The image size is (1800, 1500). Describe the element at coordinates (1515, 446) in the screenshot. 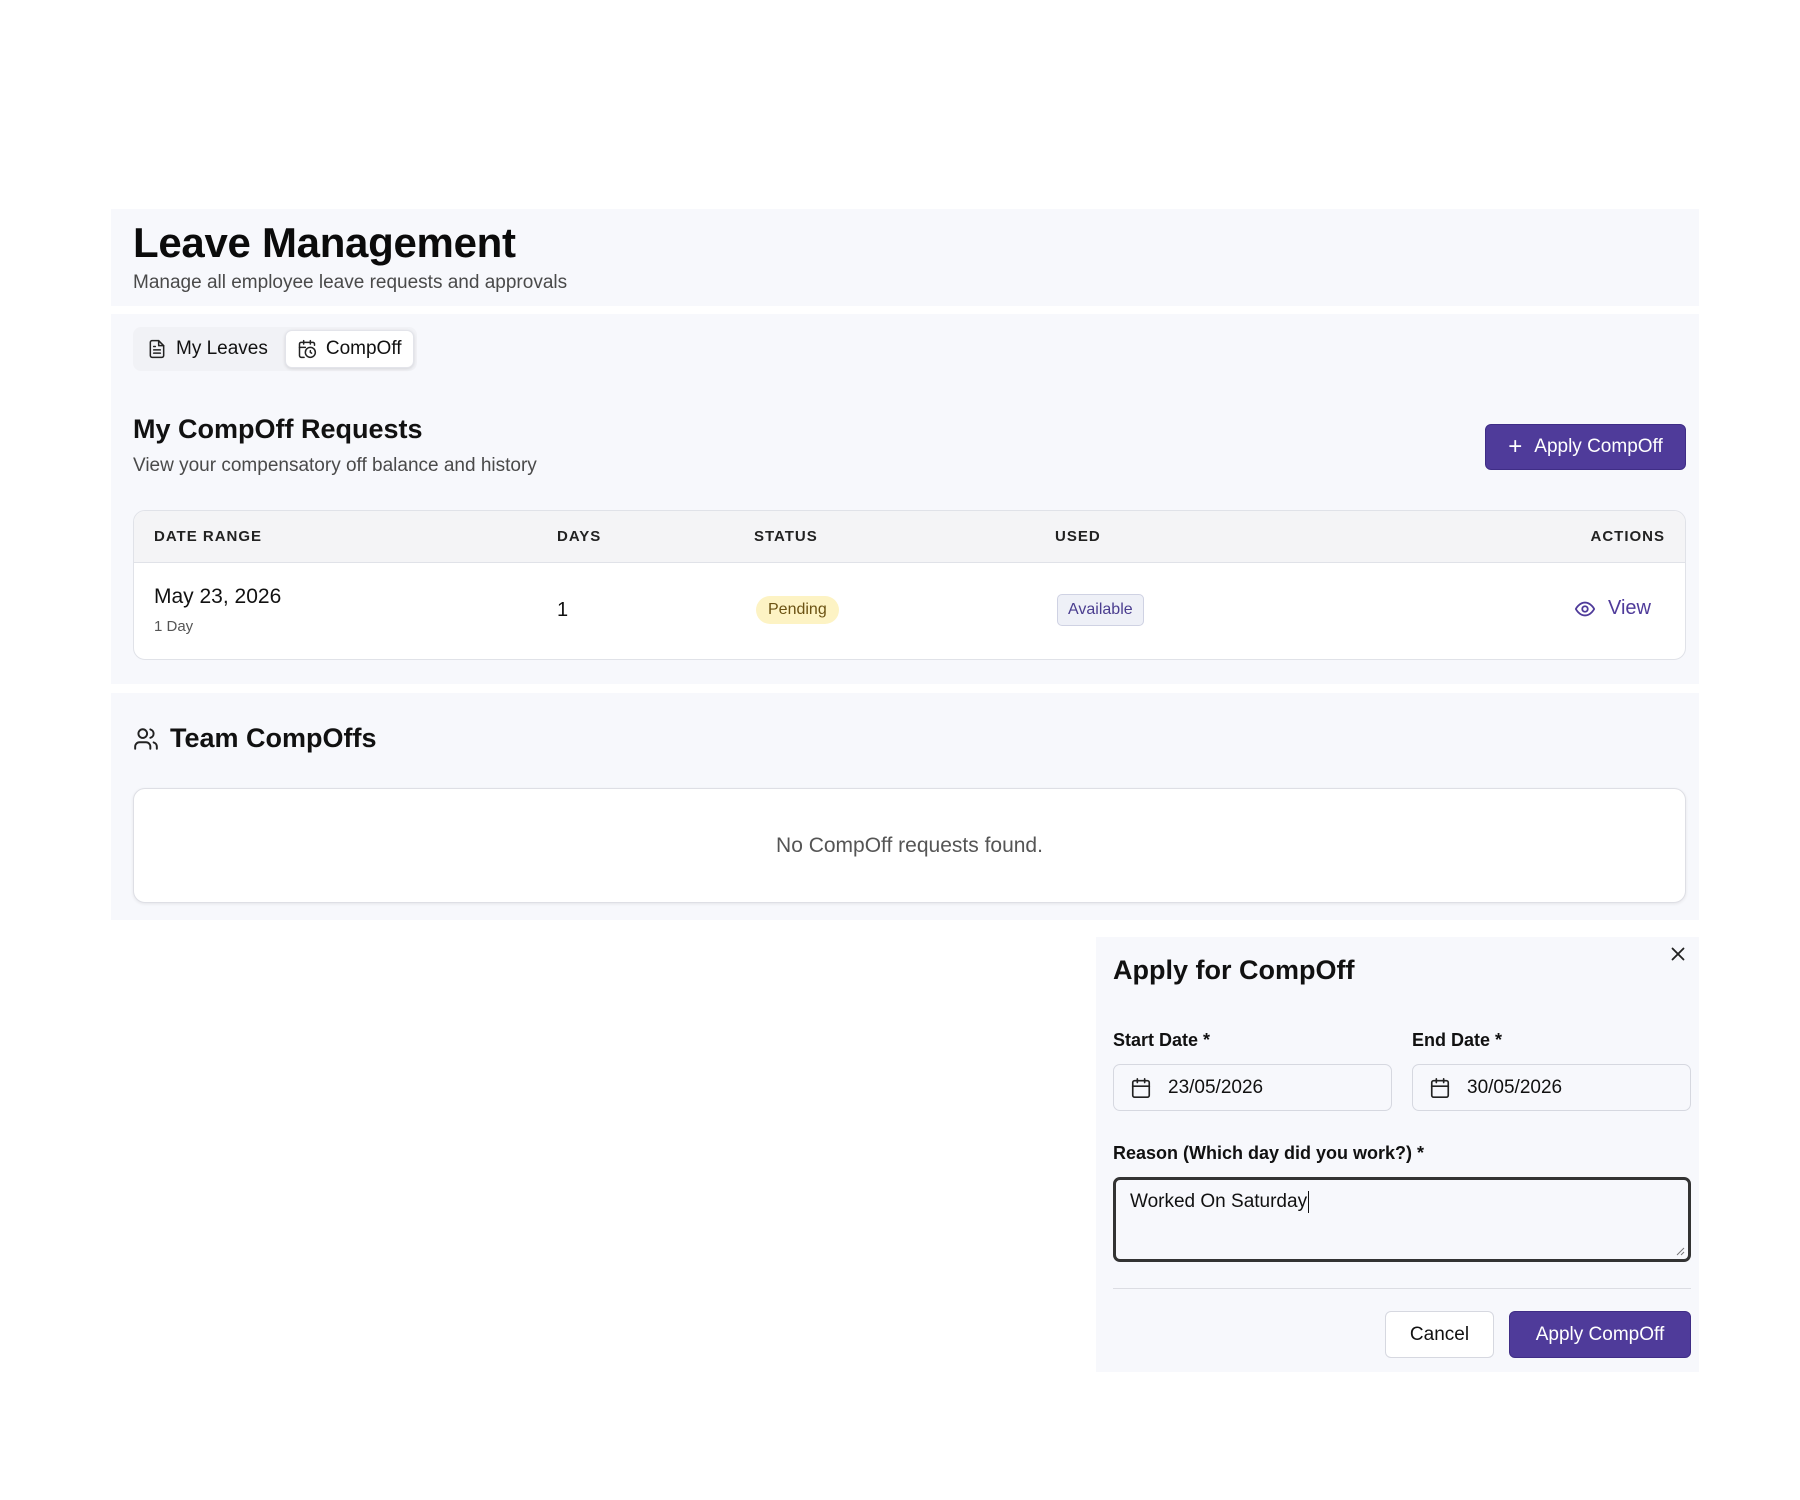

I see `plus-icon: +` at that location.